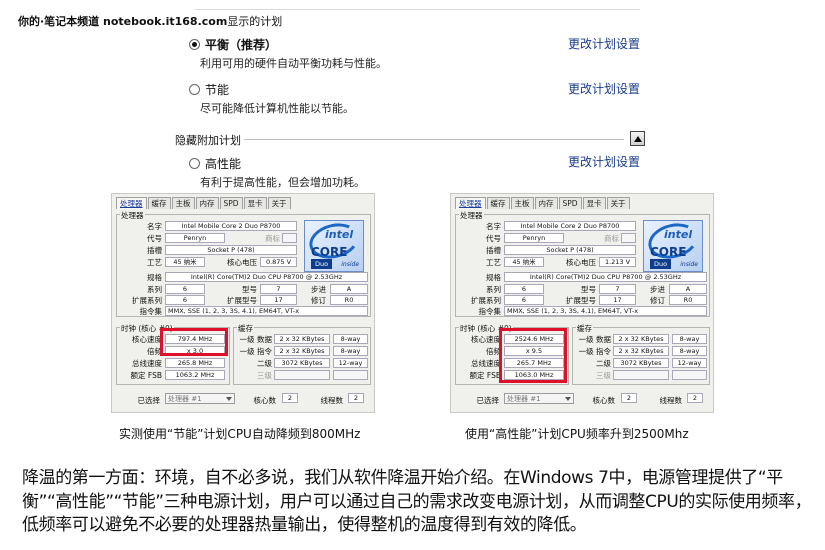 Image resolution: width=825 pixels, height=550 pixels. I want to click on l3-label: 三级, so click(264, 375).